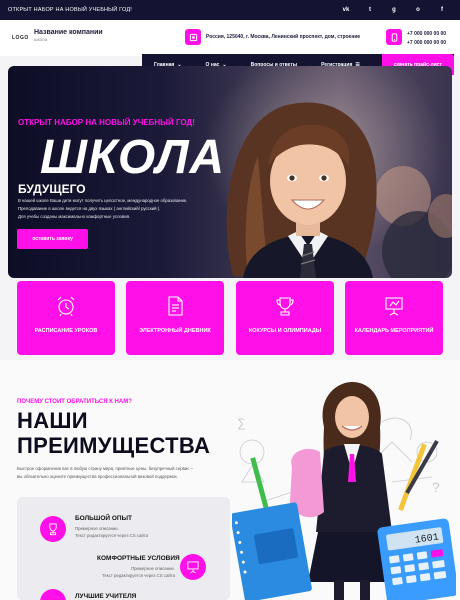 The width and height of the screenshot is (460, 600). What do you see at coordinates (426, 34) in the screenshot?
I see `phone-number-1: +7 000 000 00 00` at bounding box center [426, 34].